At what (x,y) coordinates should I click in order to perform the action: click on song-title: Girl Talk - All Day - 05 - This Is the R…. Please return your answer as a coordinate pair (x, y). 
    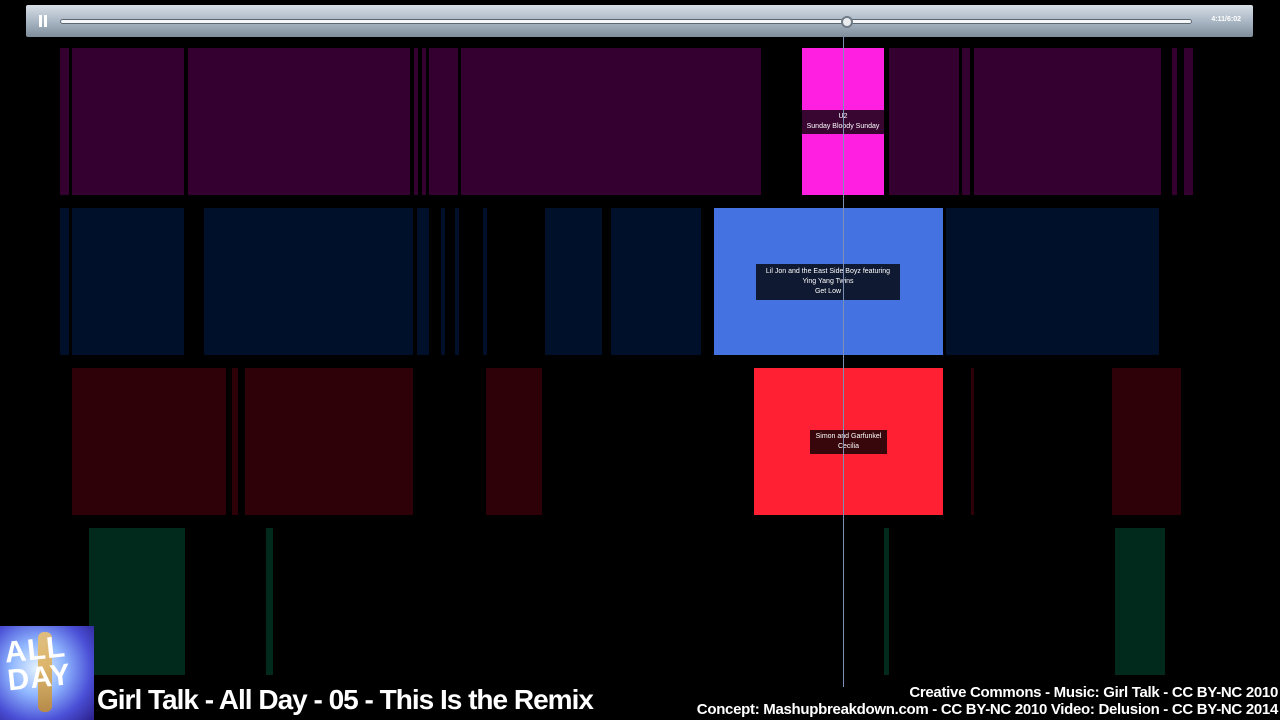
    Looking at the image, I should click on (345, 699).